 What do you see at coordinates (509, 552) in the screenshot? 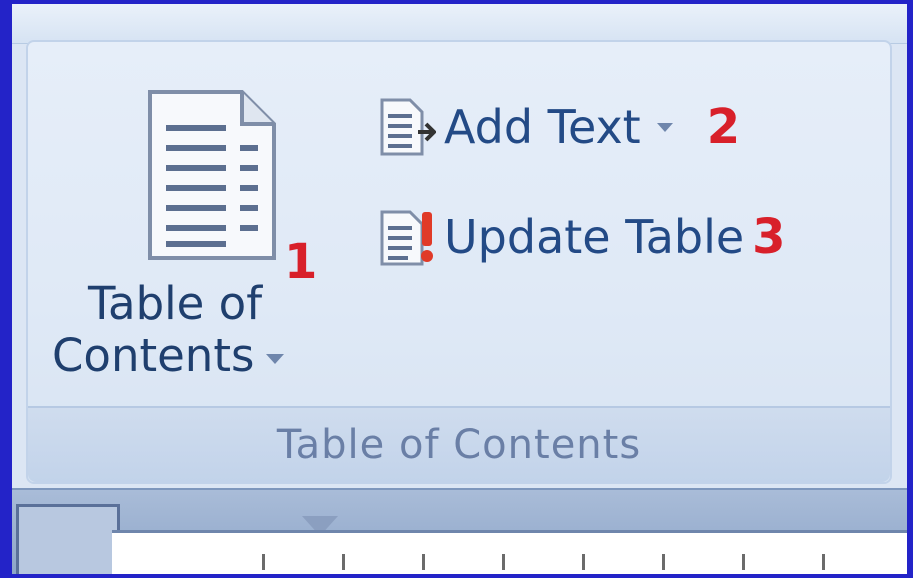
I see `horizontal-ruler` at bounding box center [509, 552].